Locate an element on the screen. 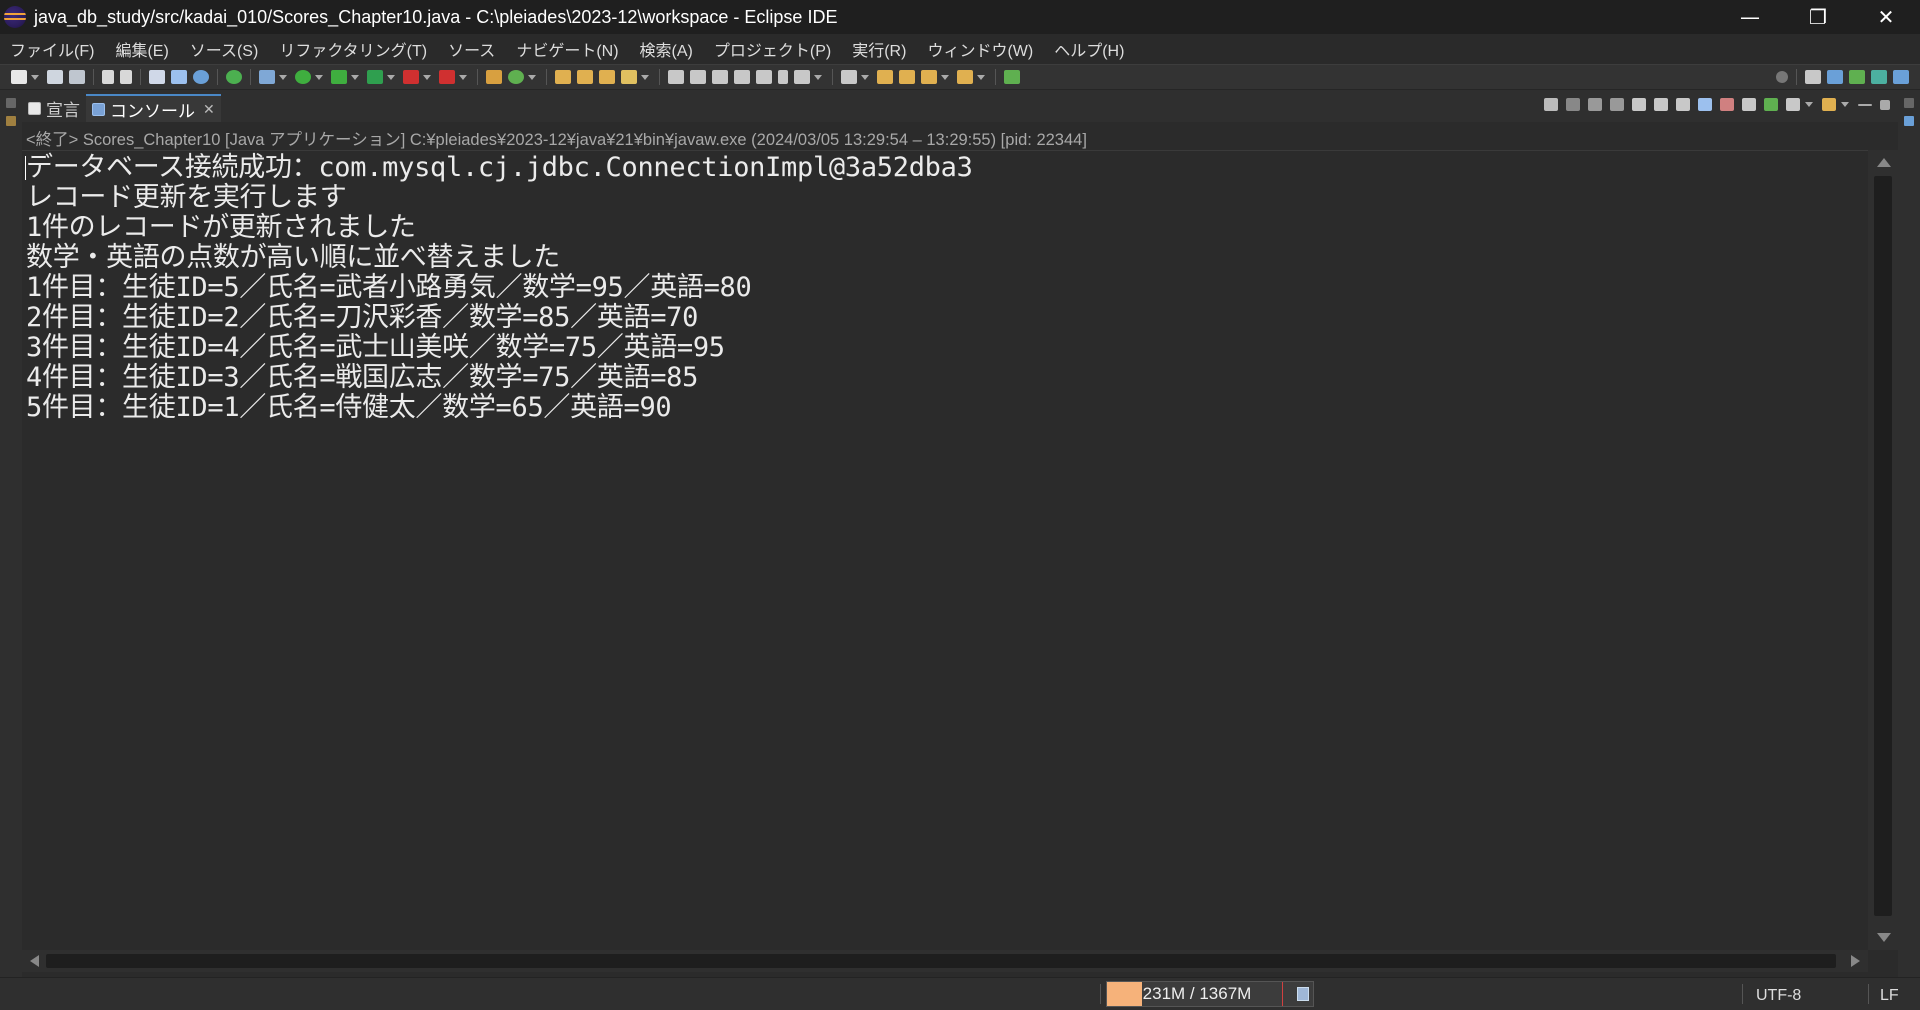 Image resolution: width=1920 pixels, height=1010 pixels. scroll-up-arrow-icon is located at coordinates (1884, 162).